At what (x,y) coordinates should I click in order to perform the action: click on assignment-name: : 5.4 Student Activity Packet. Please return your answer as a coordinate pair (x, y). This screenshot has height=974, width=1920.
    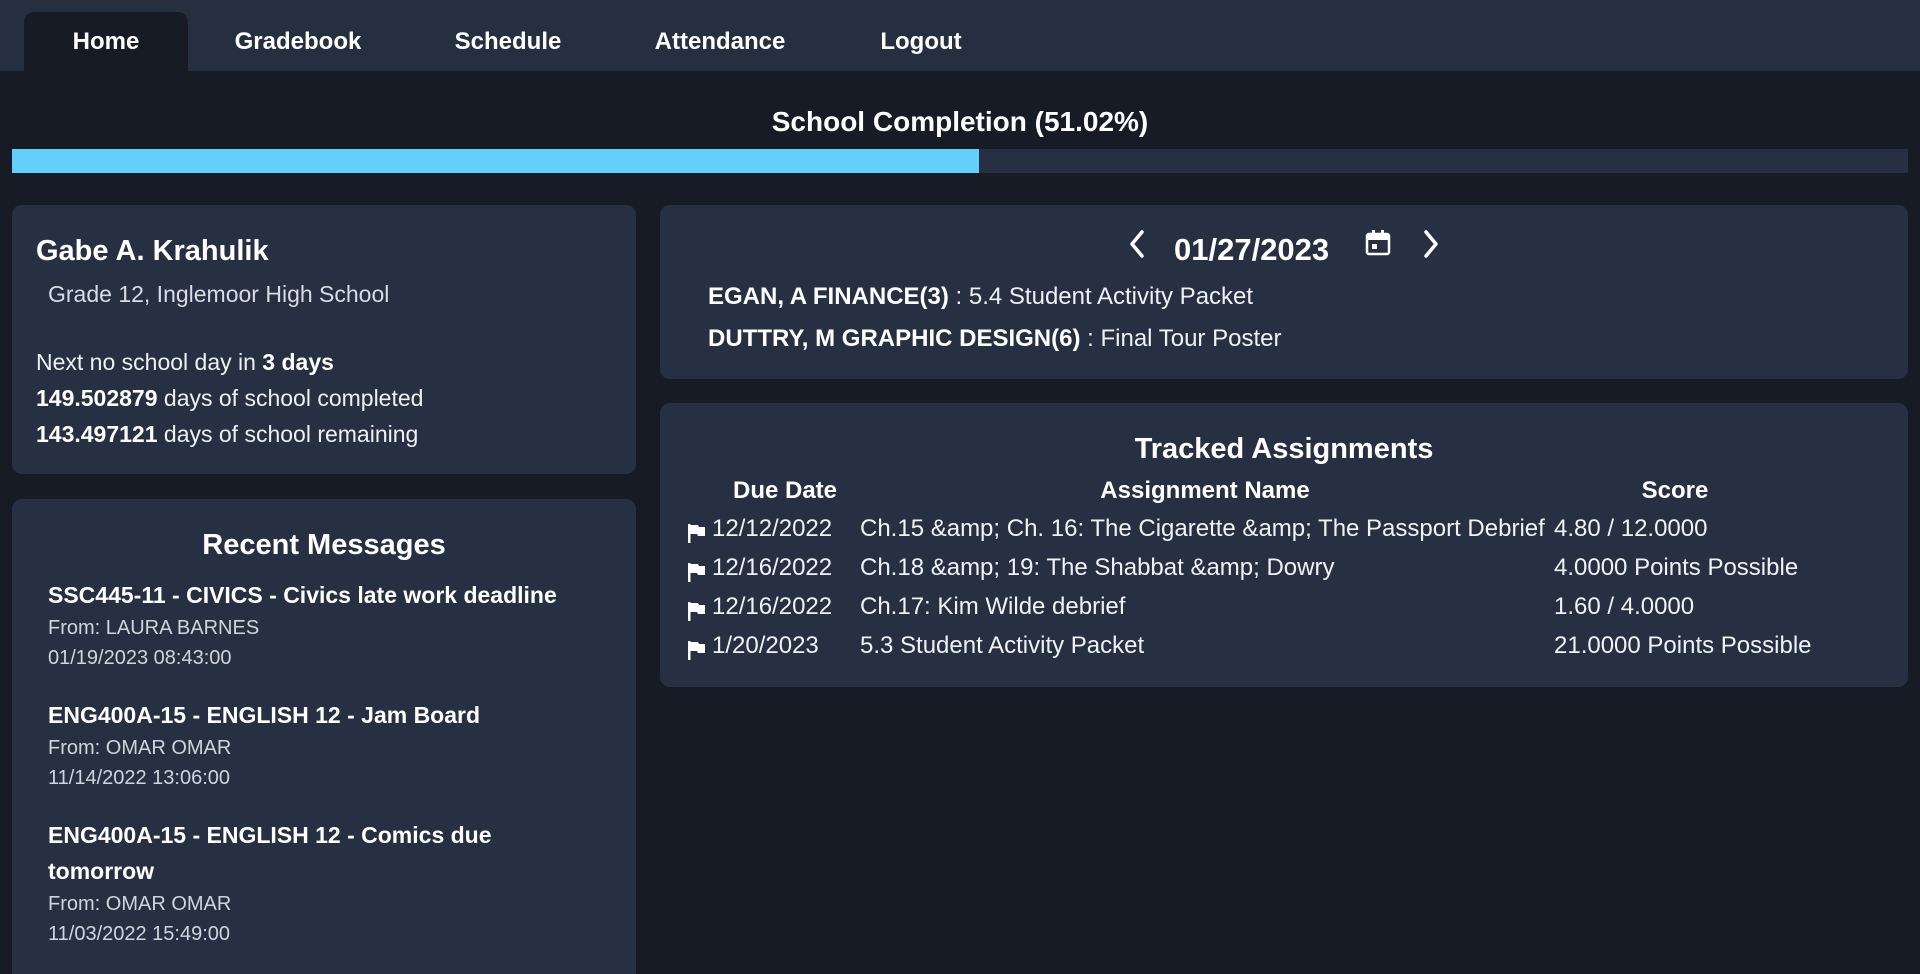
    Looking at the image, I should click on (1101, 296).